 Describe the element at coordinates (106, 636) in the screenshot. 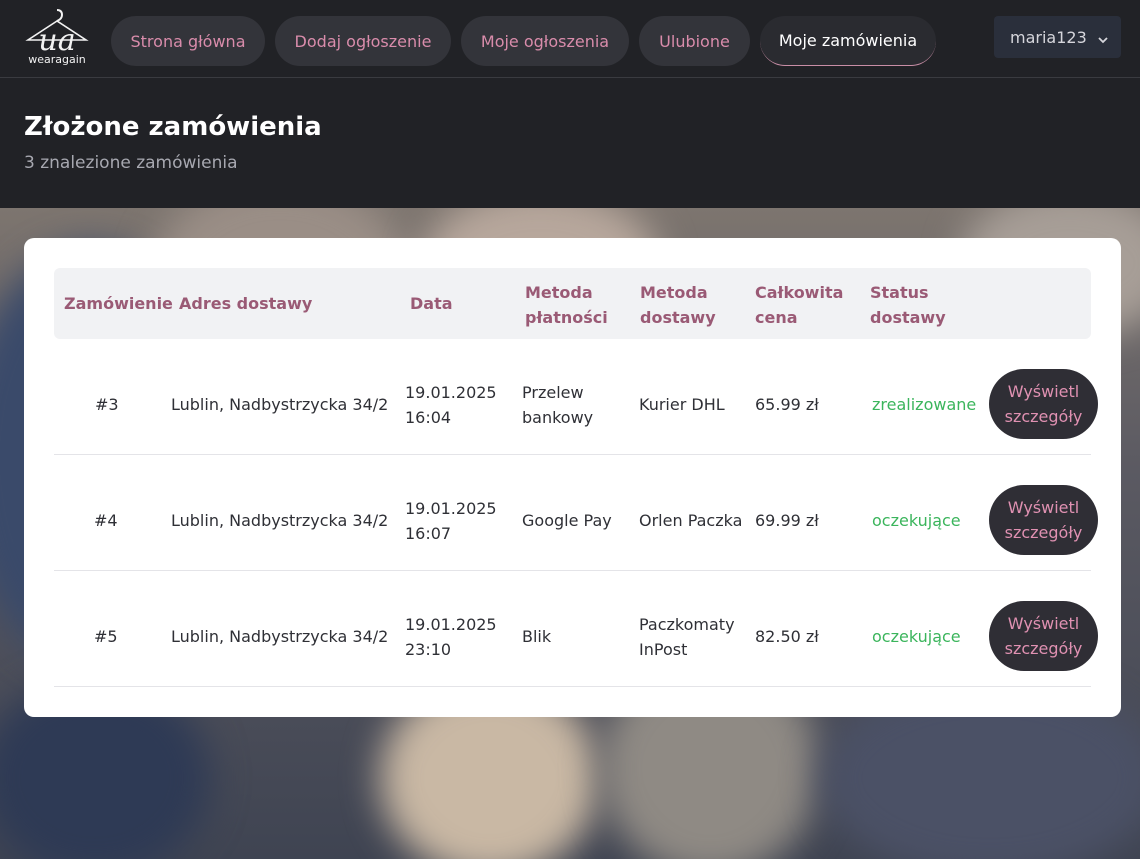

I see `order-id: #5` at that location.